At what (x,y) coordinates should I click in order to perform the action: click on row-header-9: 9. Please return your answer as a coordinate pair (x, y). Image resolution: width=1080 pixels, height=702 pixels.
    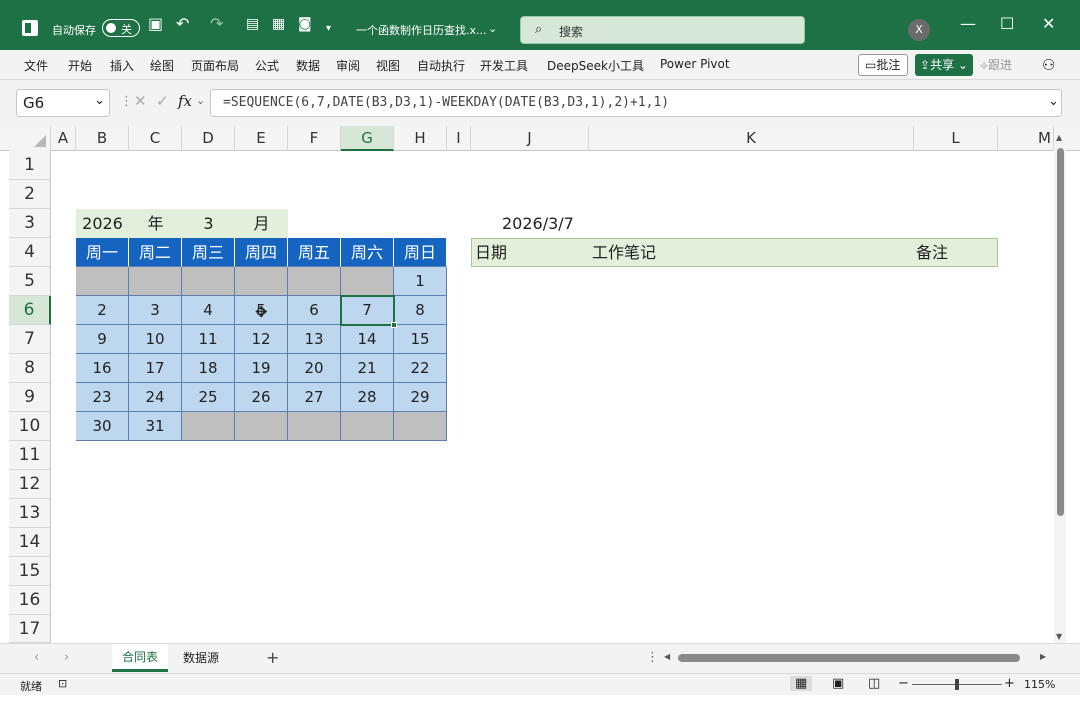
    Looking at the image, I should click on (30, 397).